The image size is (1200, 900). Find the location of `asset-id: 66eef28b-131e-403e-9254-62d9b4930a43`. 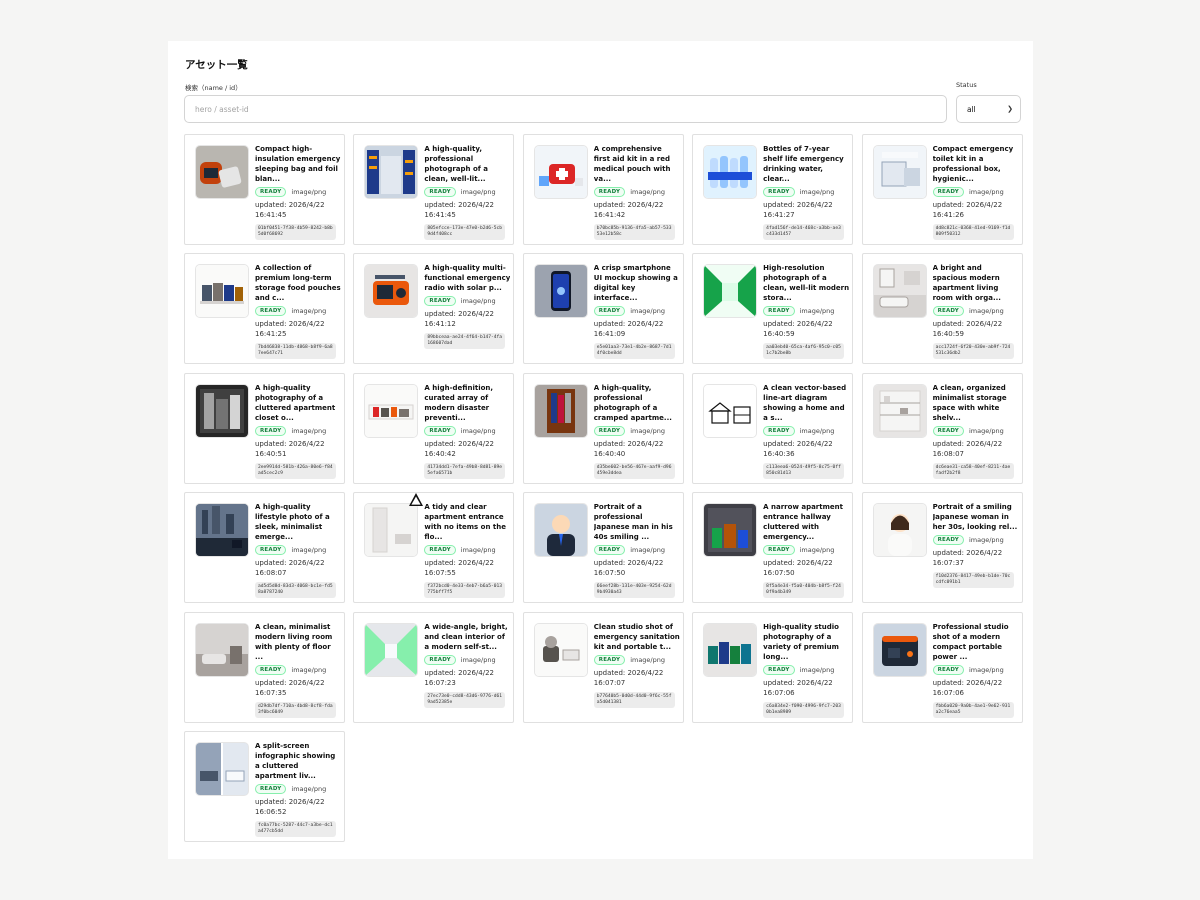

asset-id: 66eef28b-131e-403e-9254-62d9b4930a43 is located at coordinates (634, 590).